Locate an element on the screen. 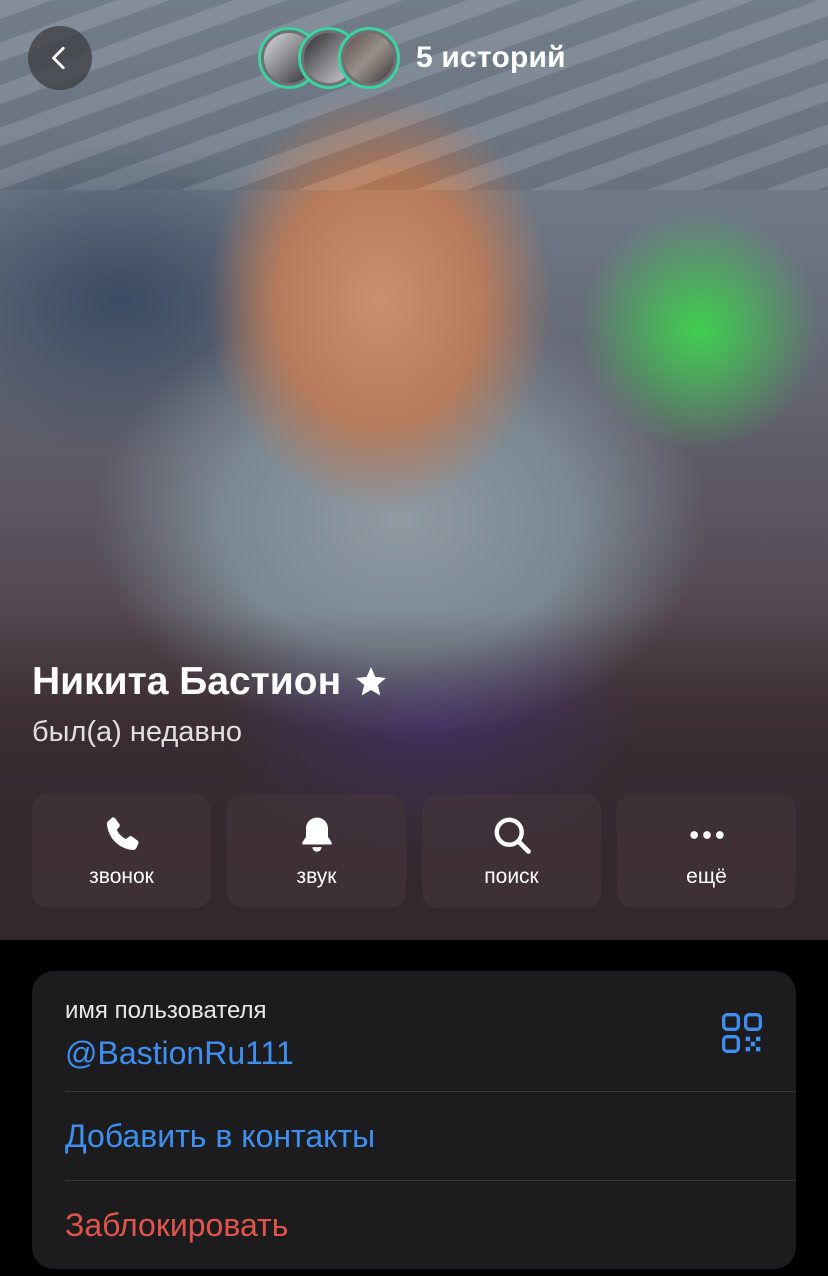 The image size is (828, 1276). qr-code-icon is located at coordinates (742, 1033).